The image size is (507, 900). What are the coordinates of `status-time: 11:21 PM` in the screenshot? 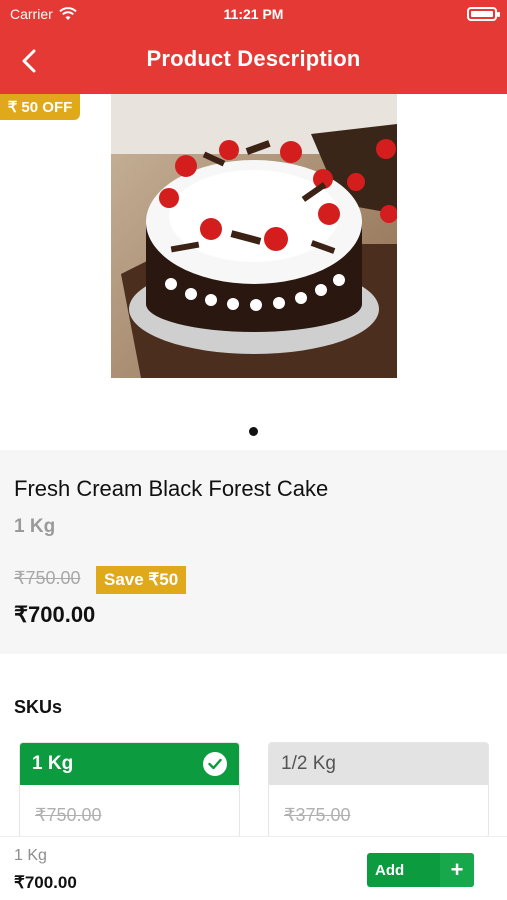 It's located at (253, 14).